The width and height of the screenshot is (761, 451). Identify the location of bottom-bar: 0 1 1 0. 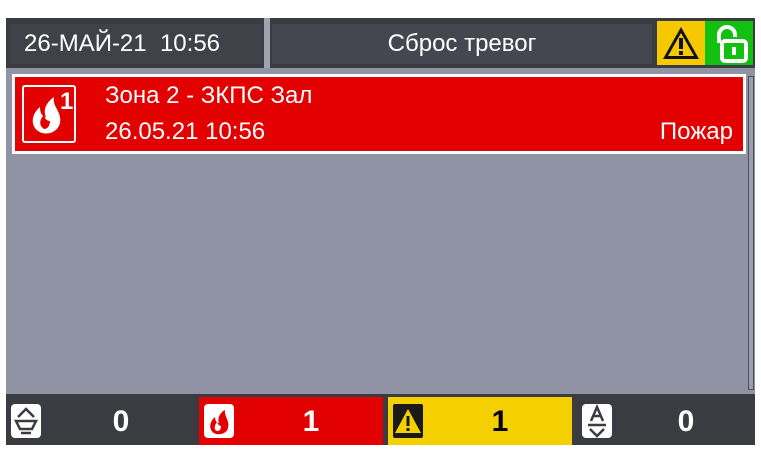
(380, 419).